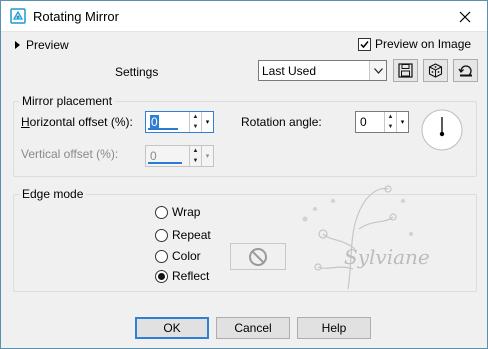  Describe the element at coordinates (253, 328) in the screenshot. I see `cancel-button: Cancel` at that location.